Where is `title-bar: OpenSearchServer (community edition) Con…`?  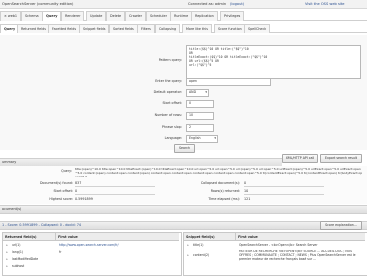
title-bar: OpenSearchServer (community edition) Con… is located at coordinates (183, 4).